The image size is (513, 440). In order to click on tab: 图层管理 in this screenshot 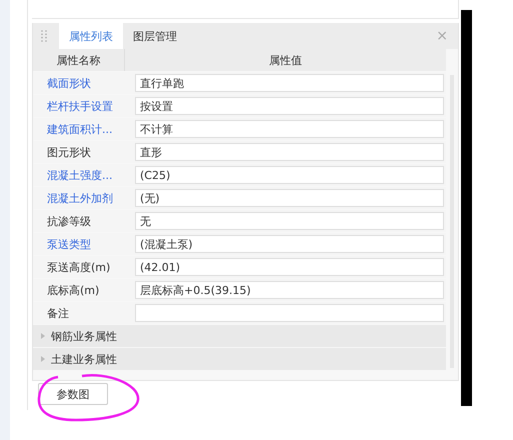, I will do `click(155, 36)`.